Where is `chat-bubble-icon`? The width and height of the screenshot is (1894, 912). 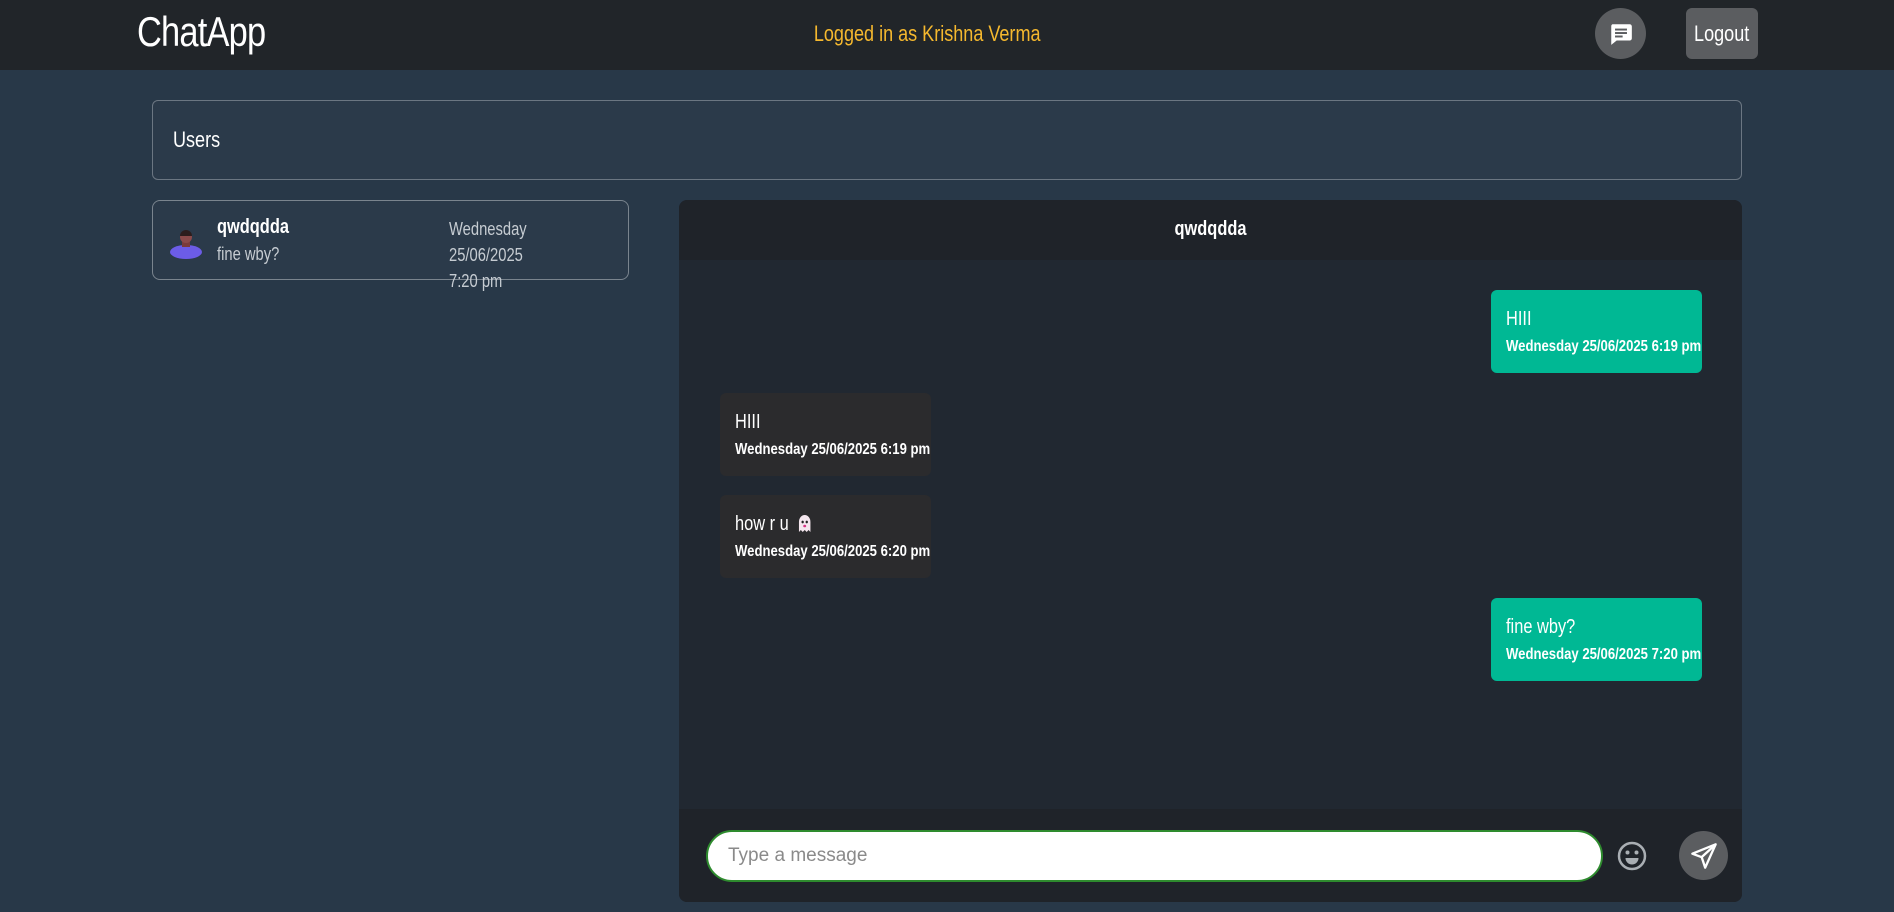
chat-bubble-icon is located at coordinates (1621, 34).